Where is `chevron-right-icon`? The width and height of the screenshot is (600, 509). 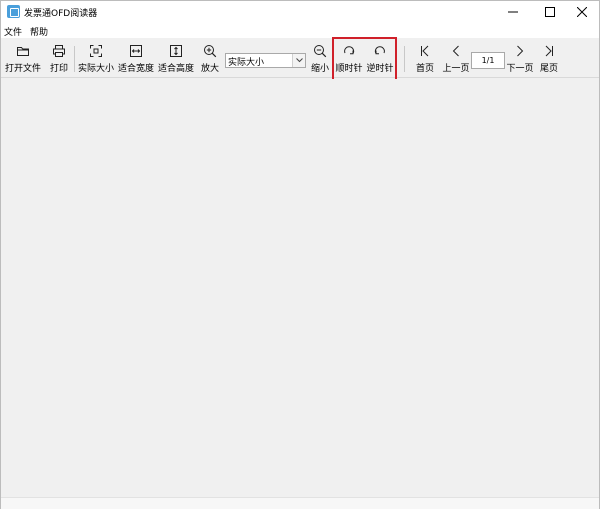 chevron-right-icon is located at coordinates (520, 51).